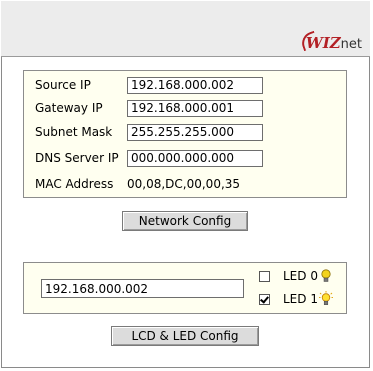 The width and height of the screenshot is (373, 371). I want to click on bulb-on-icon, so click(326, 298).